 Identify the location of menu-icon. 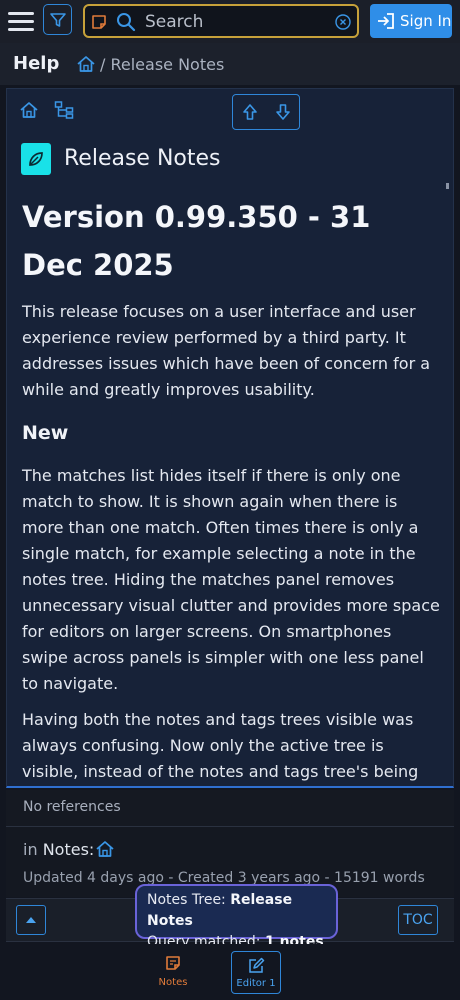
(21, 22).